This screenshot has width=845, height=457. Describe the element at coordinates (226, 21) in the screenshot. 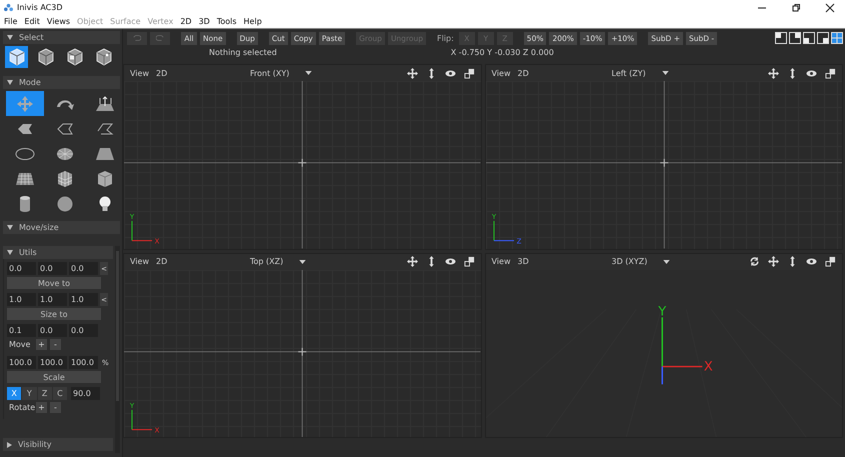

I see `menu-item: Tools` at that location.